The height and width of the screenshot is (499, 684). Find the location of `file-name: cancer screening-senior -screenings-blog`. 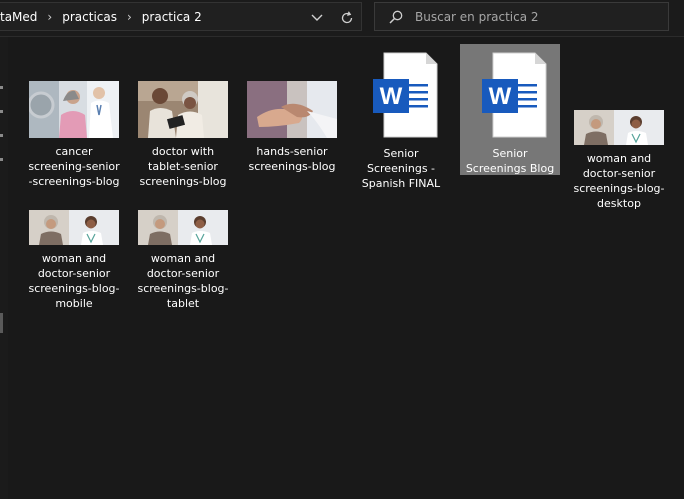

file-name: cancer screening-senior -screenings-blog is located at coordinates (74, 166).